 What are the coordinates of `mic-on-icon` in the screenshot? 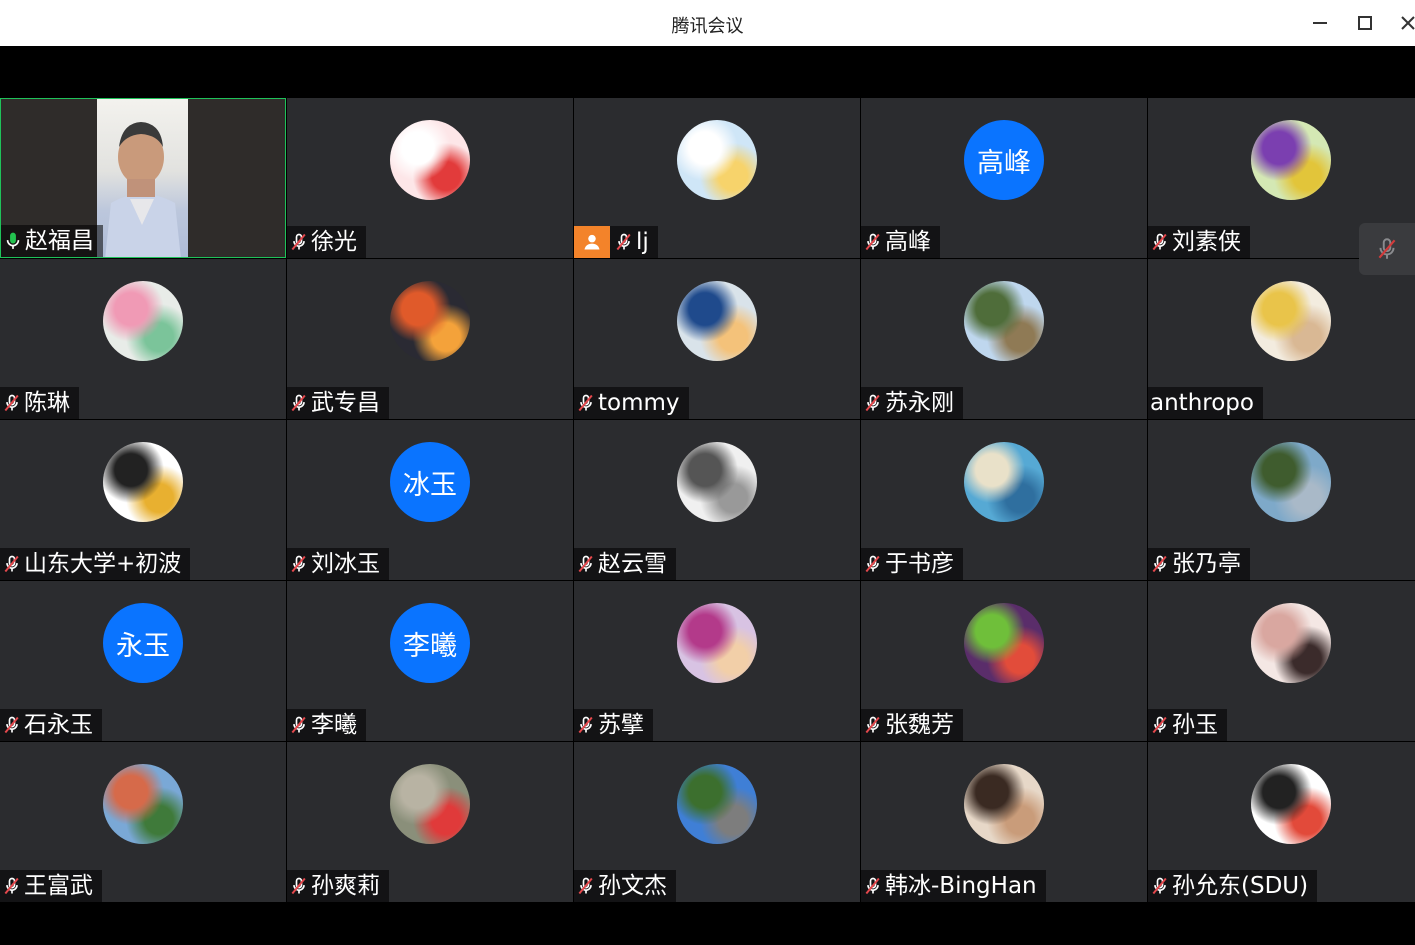 It's located at (13, 241).